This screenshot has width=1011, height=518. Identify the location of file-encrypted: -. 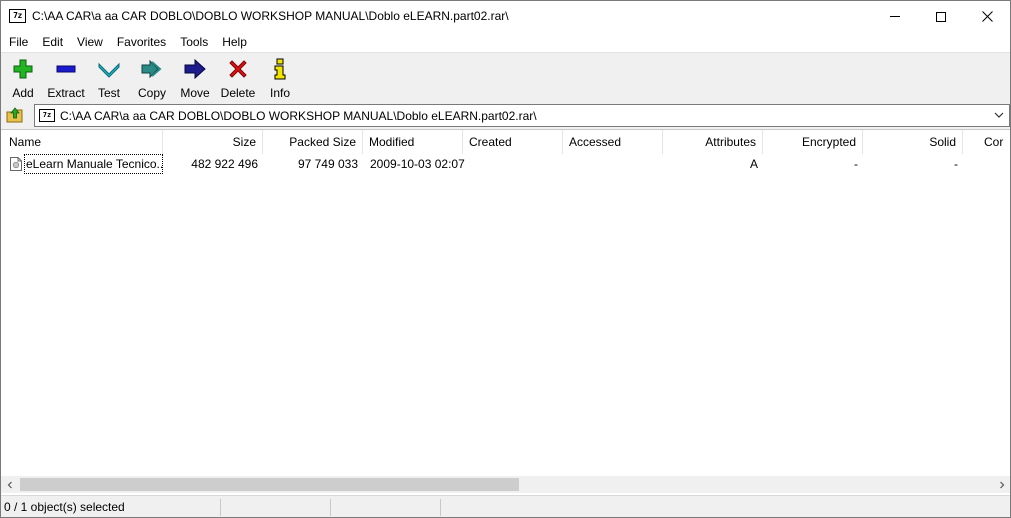
(856, 164).